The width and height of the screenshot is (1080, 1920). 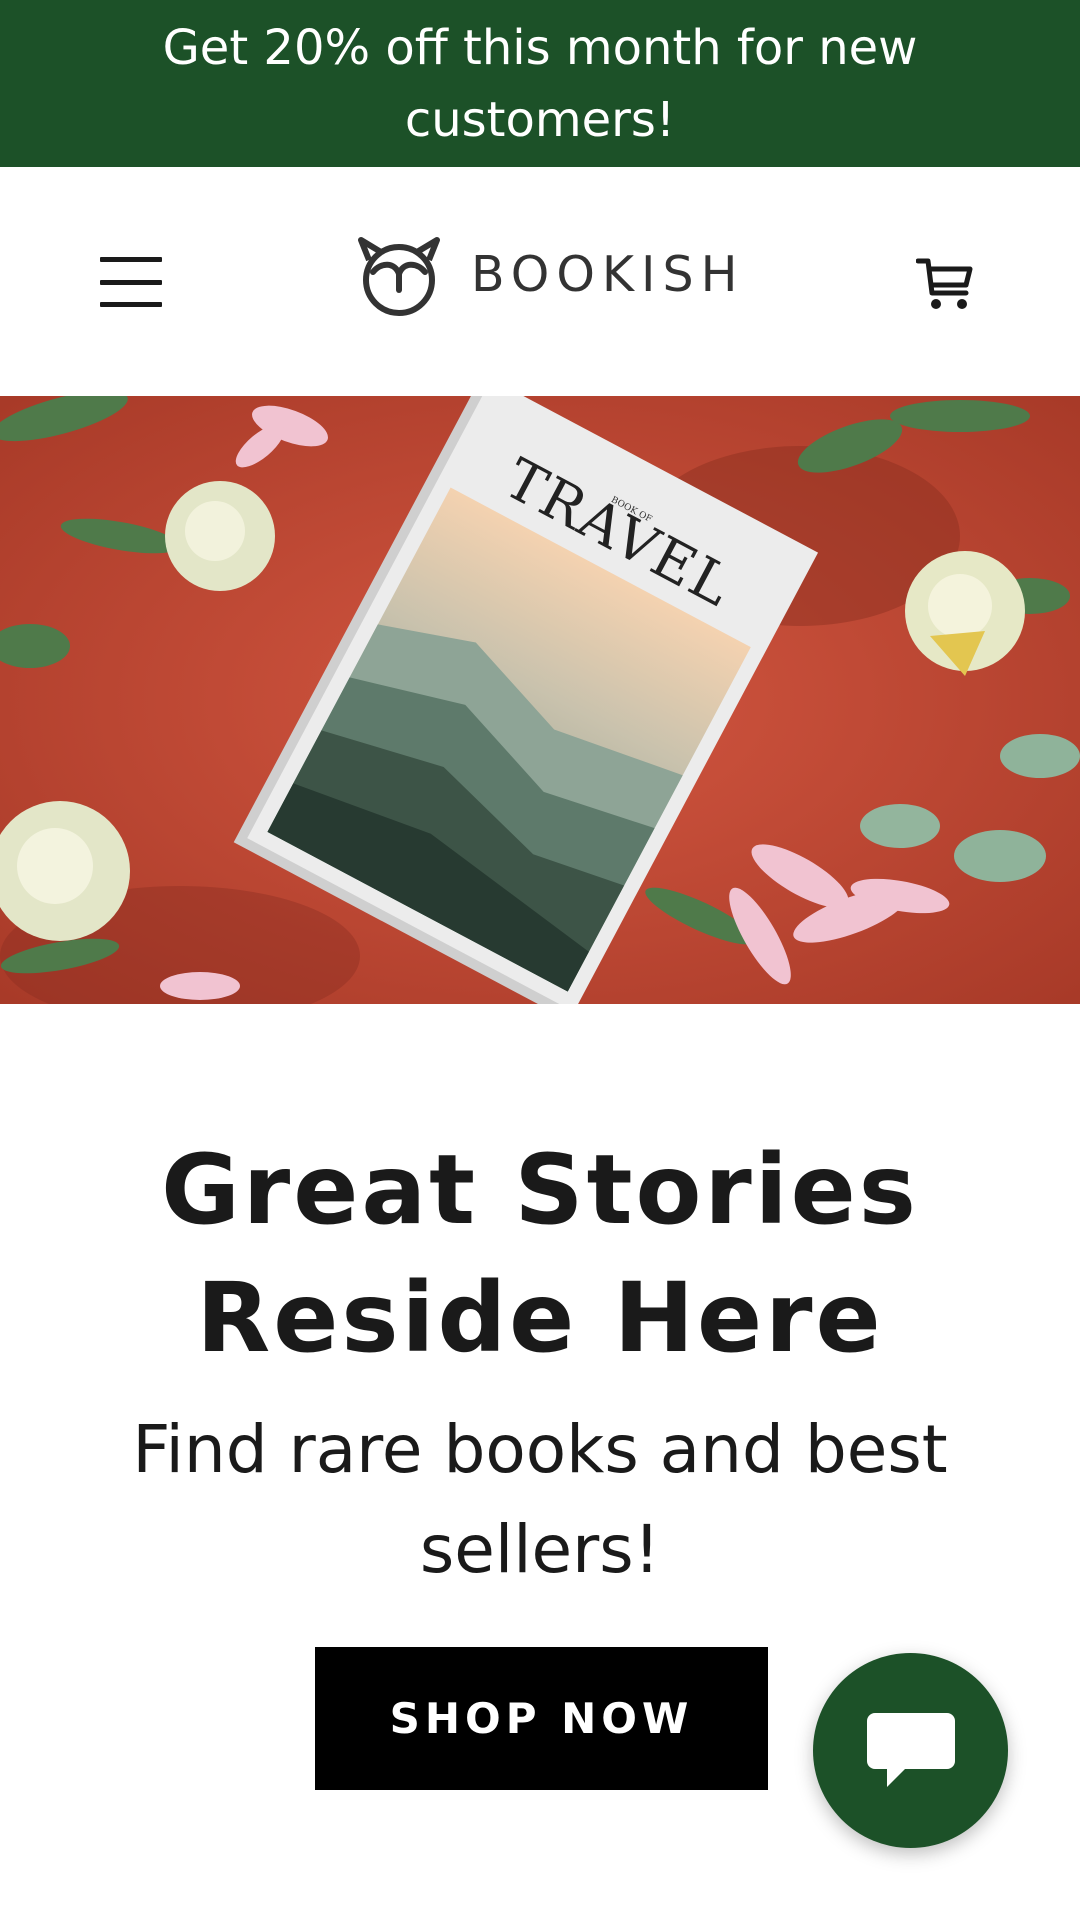 I want to click on site-logo: BOOKISH, so click(x=549, y=274).